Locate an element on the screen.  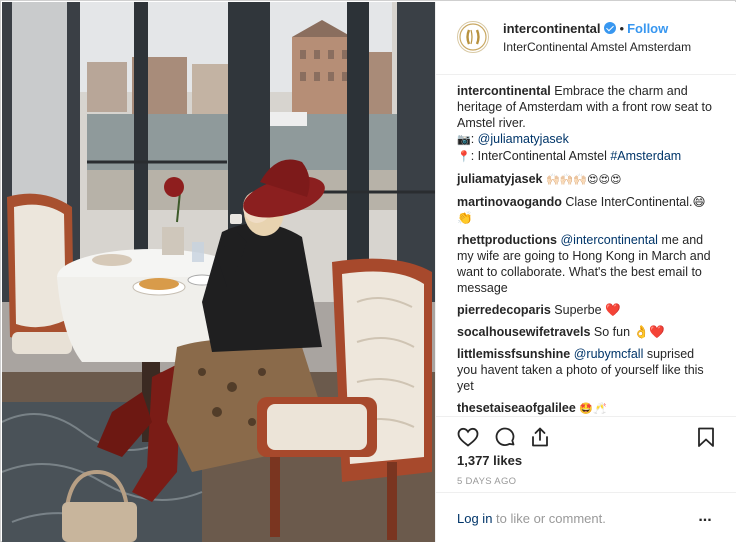
comment-icon is located at coordinates (505, 437).